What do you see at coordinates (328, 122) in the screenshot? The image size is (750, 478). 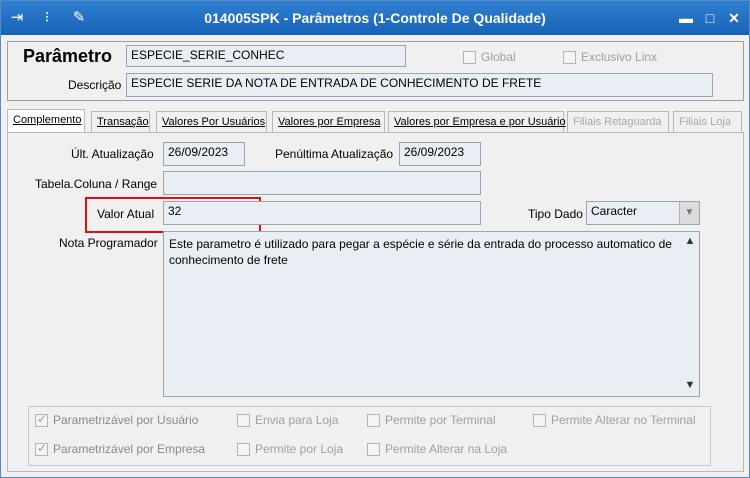 I see `tab-valores-empresa: Valores por Empresa` at bounding box center [328, 122].